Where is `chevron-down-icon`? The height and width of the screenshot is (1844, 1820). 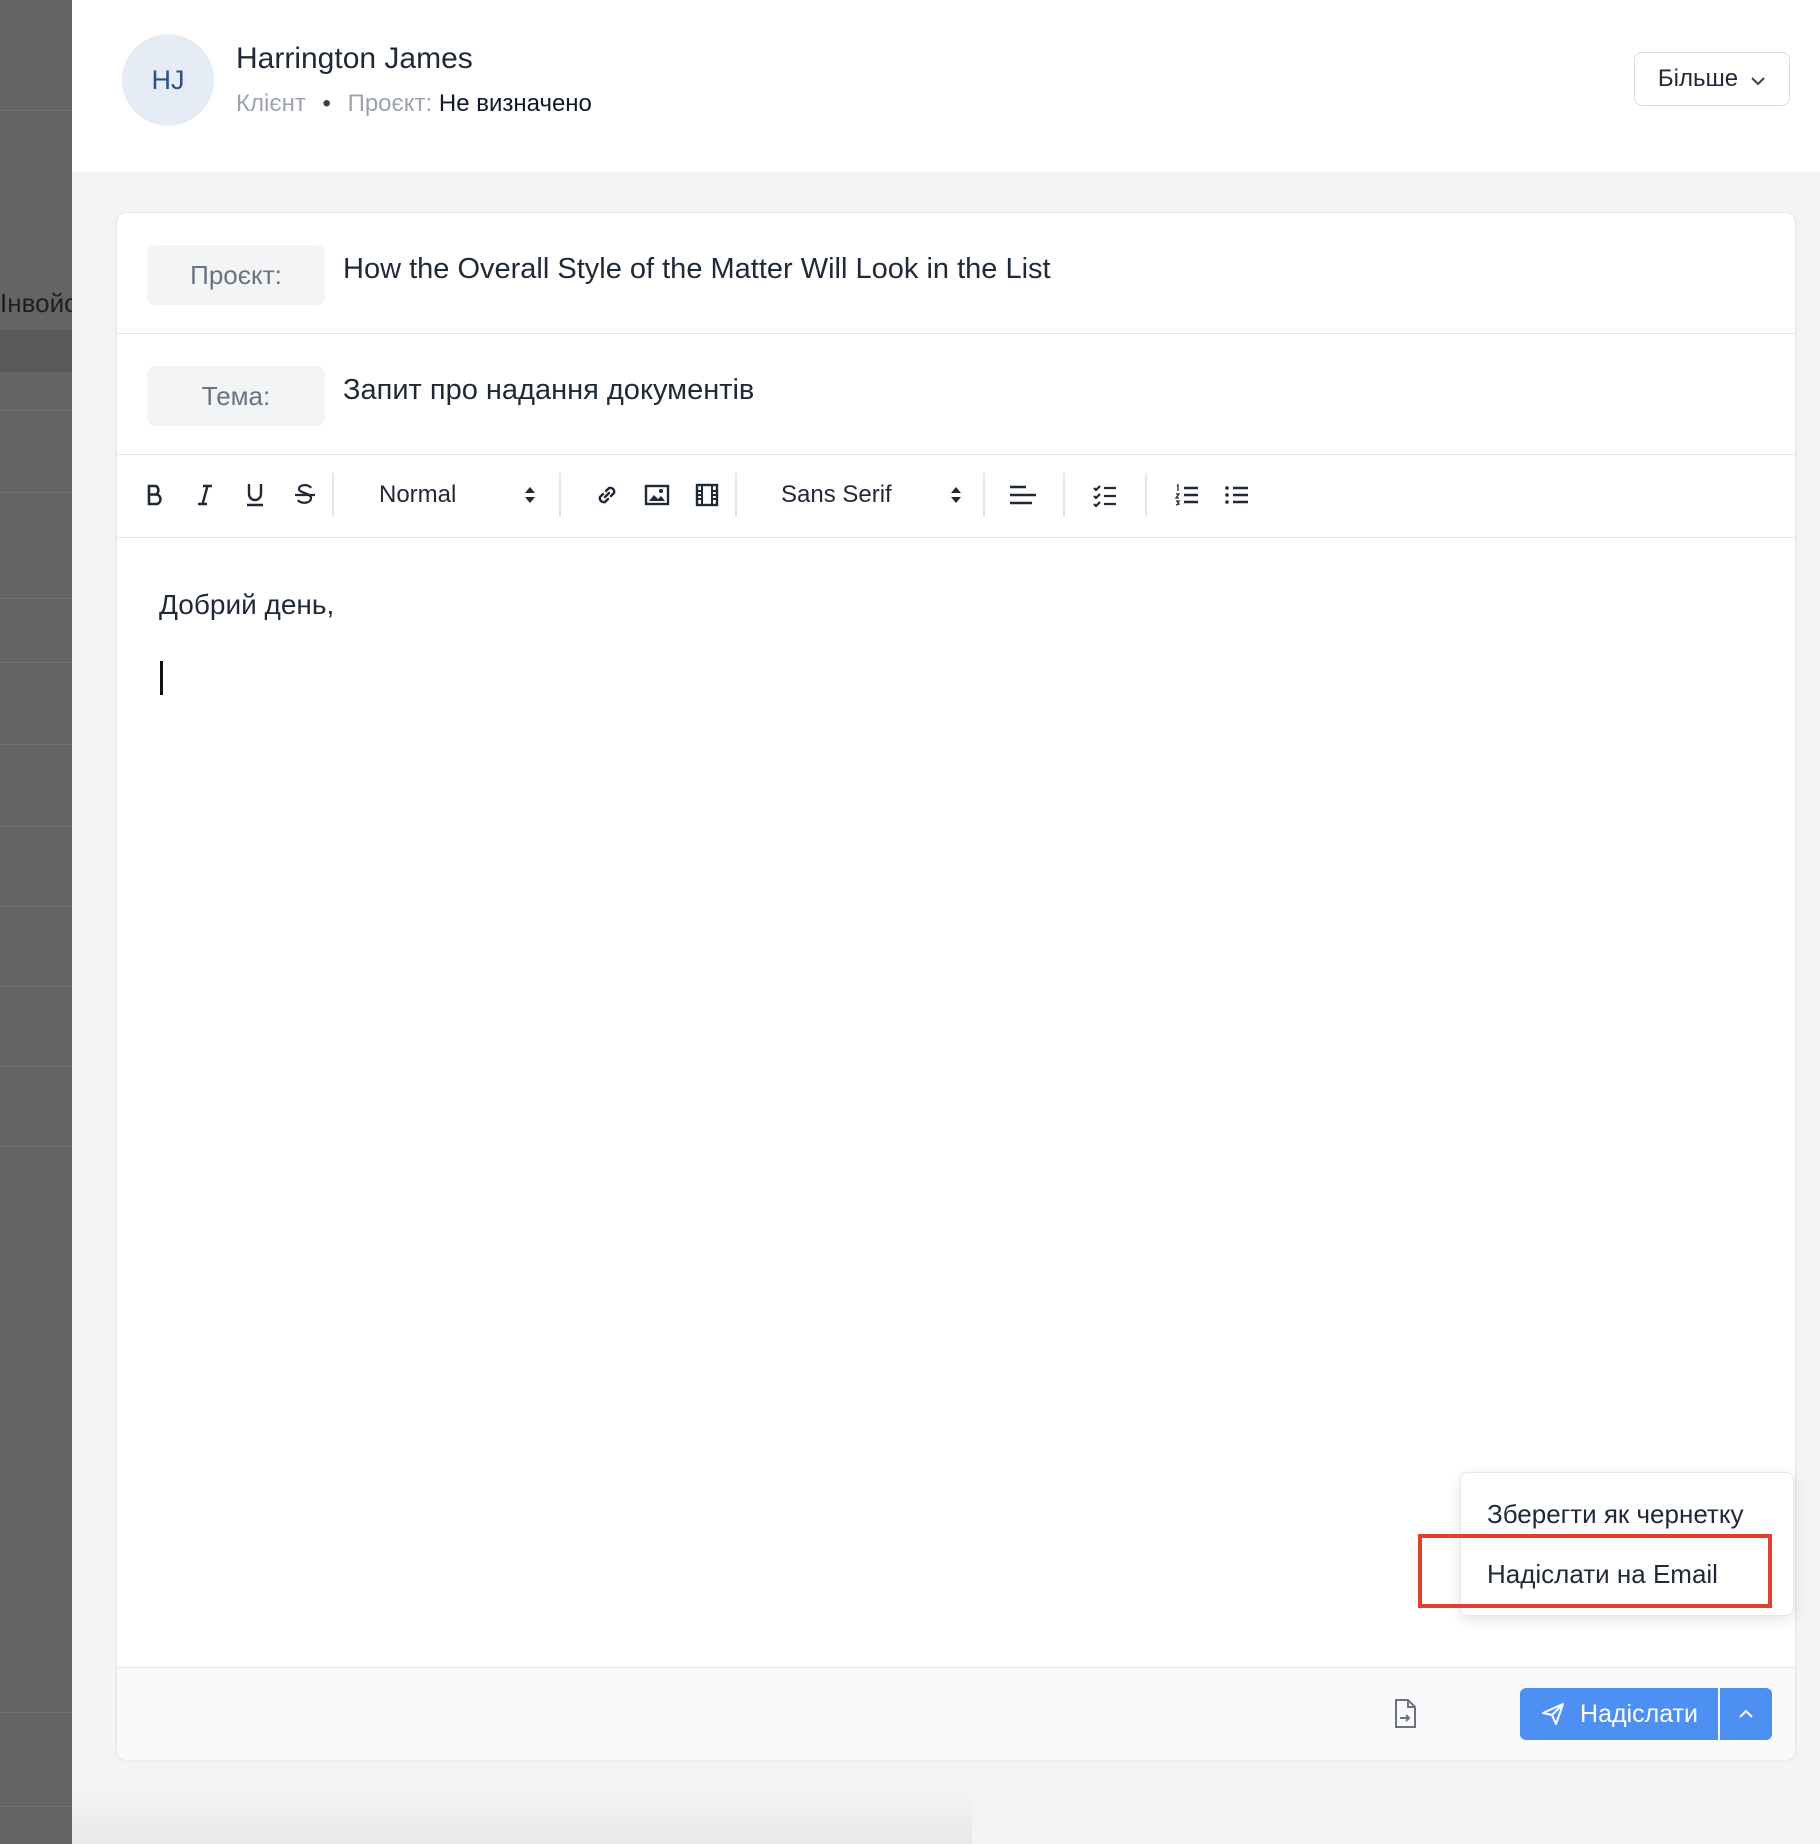 chevron-down-icon is located at coordinates (1758, 79).